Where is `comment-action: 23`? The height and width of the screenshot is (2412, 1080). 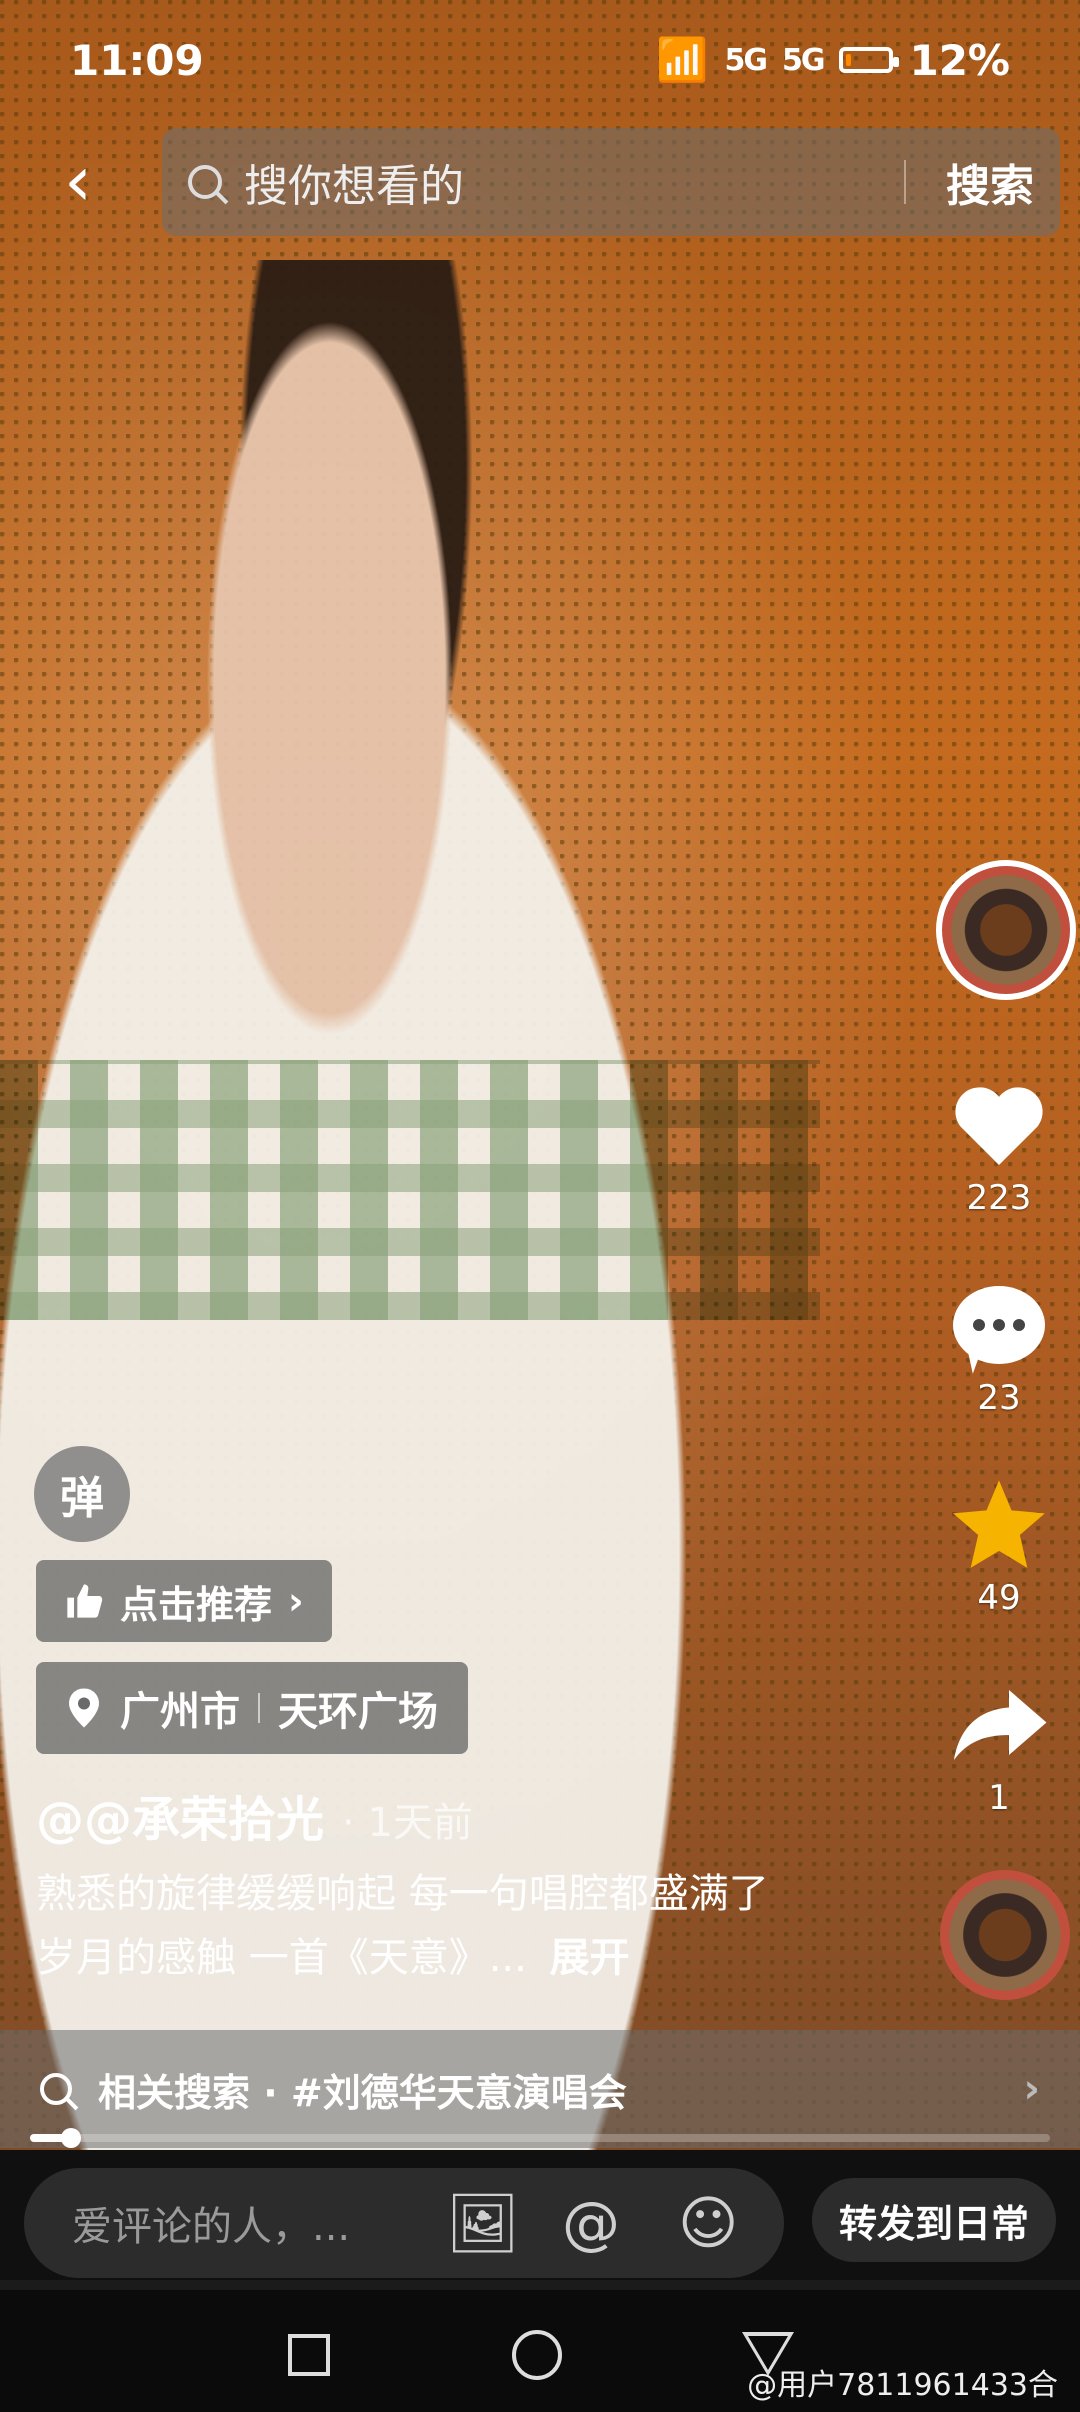 comment-action: 23 is located at coordinates (999, 1349).